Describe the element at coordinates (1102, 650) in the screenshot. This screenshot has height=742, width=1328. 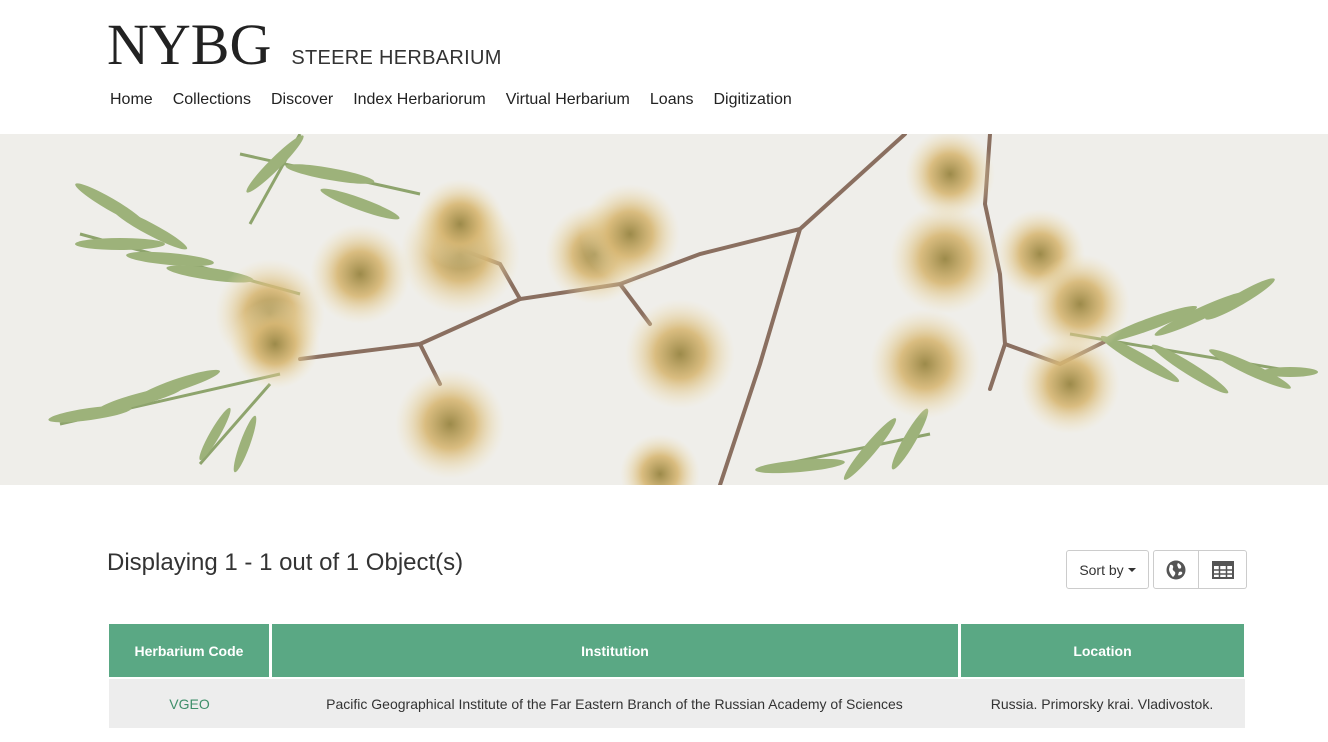
I see `column-header-location: Location` at that location.